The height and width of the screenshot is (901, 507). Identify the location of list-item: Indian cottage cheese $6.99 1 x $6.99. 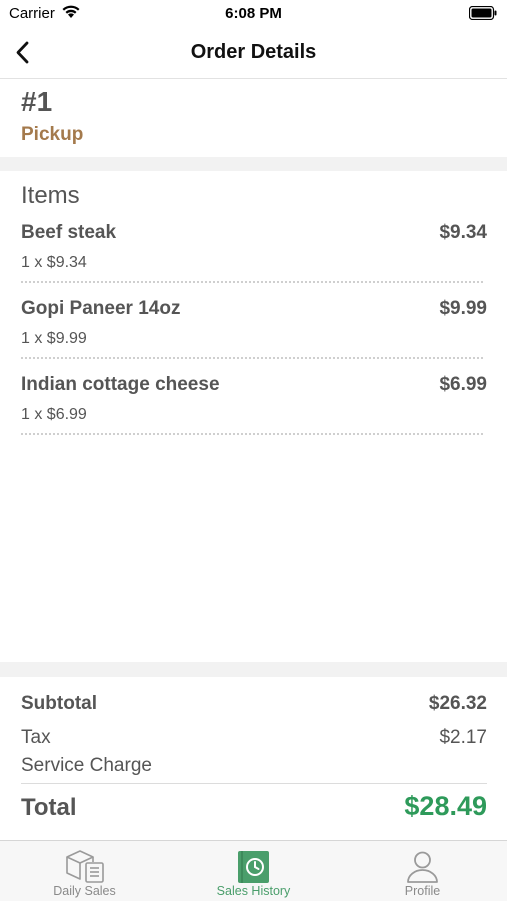
(254, 412).